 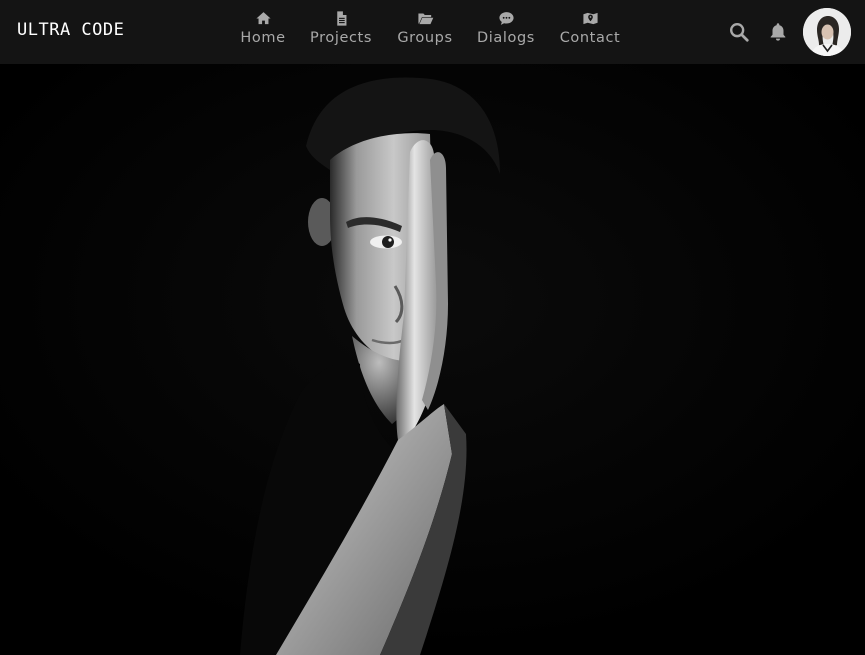 What do you see at coordinates (425, 38) in the screenshot?
I see `nav-item-label: Groups` at bounding box center [425, 38].